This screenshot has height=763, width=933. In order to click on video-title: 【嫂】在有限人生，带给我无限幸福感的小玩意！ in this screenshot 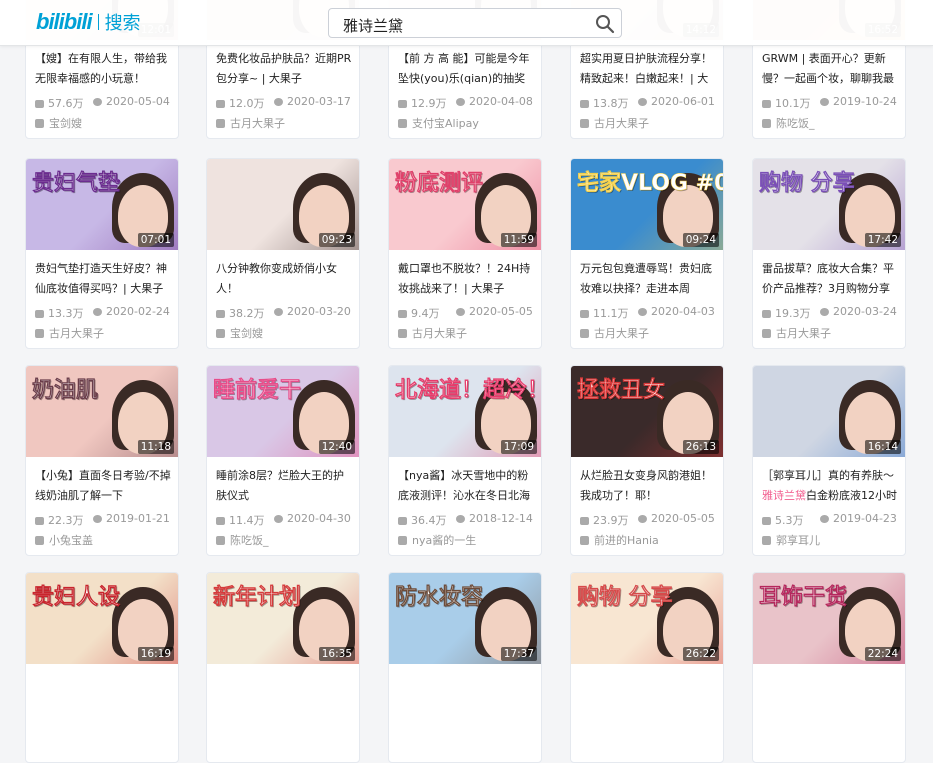, I will do `click(103, 69)`.